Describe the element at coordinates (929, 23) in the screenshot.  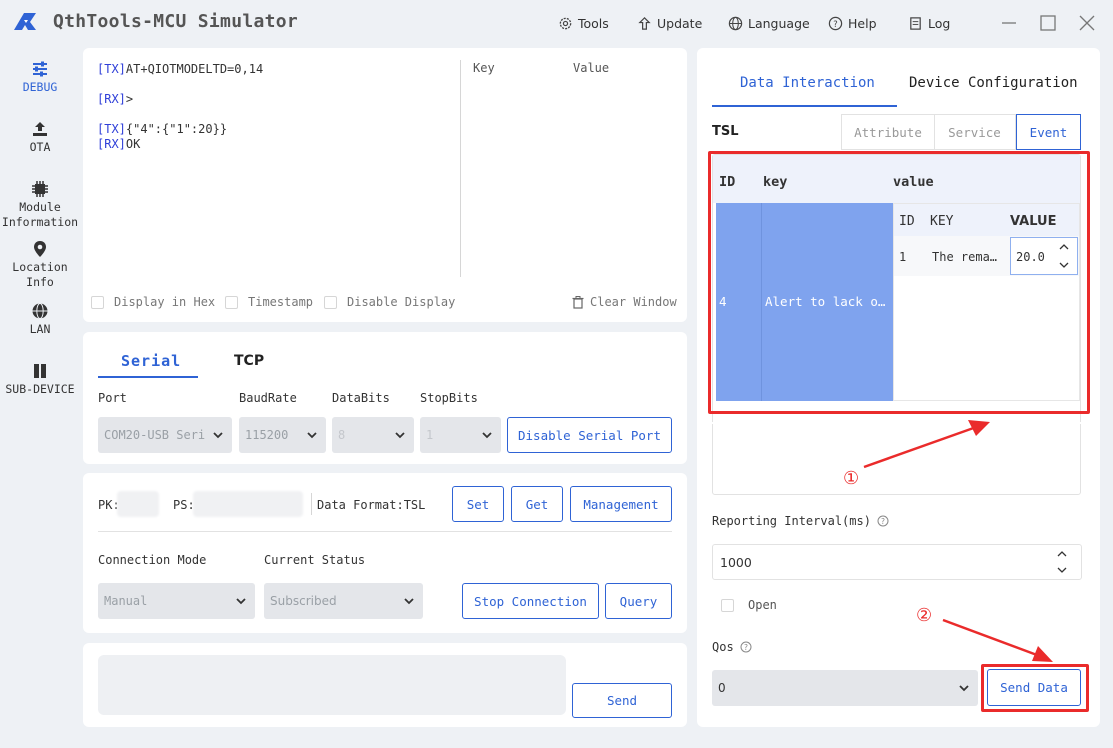
I see `log-menu: Log` at that location.